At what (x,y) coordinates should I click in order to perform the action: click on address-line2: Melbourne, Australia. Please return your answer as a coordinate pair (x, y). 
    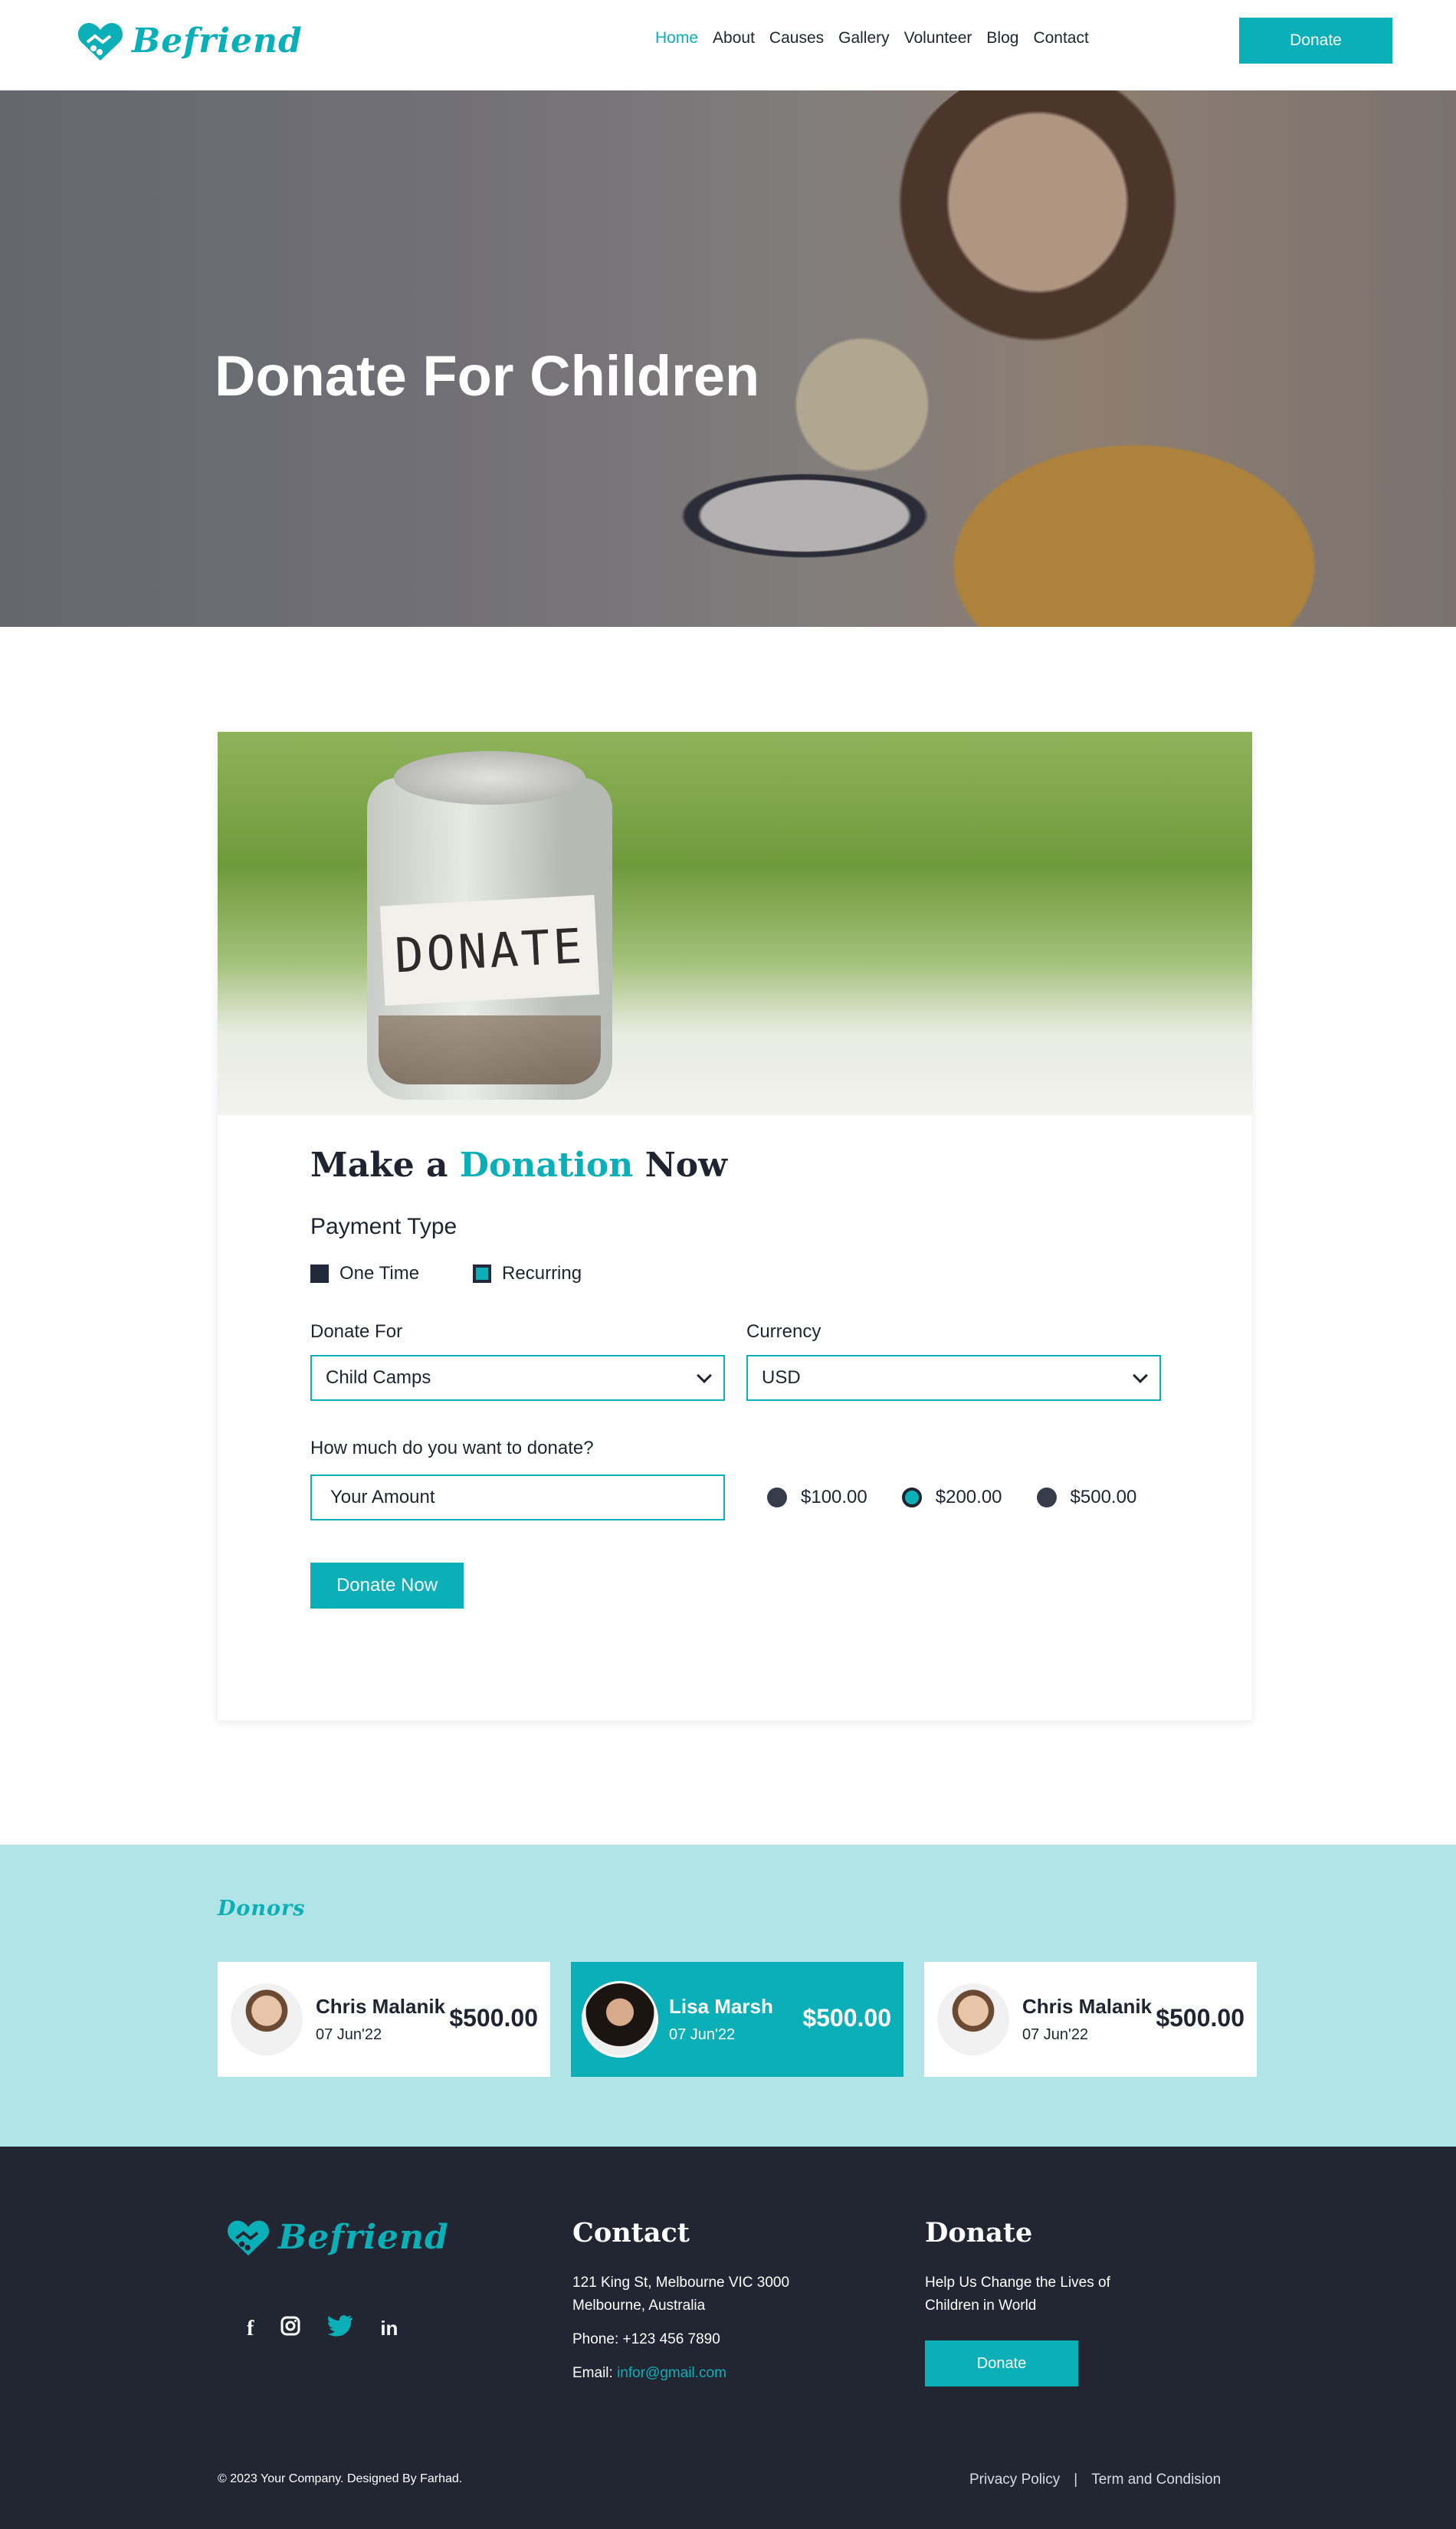
    Looking at the image, I should click on (639, 2306).